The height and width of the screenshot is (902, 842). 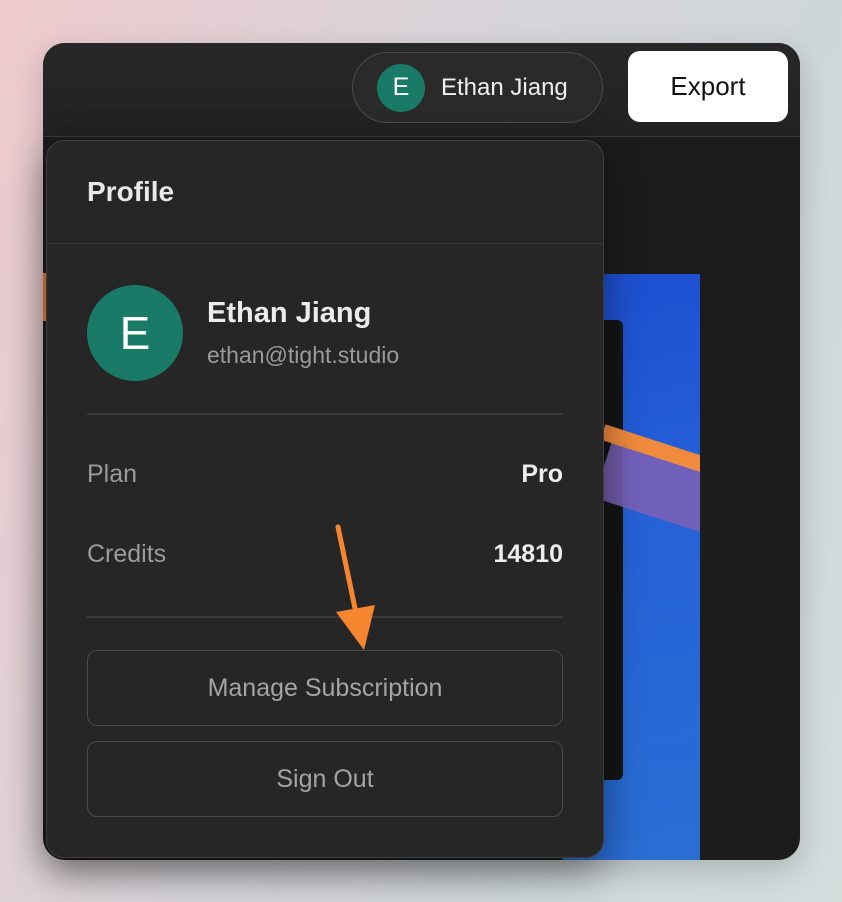 What do you see at coordinates (131, 191) in the screenshot?
I see `popover-title: Profile` at bounding box center [131, 191].